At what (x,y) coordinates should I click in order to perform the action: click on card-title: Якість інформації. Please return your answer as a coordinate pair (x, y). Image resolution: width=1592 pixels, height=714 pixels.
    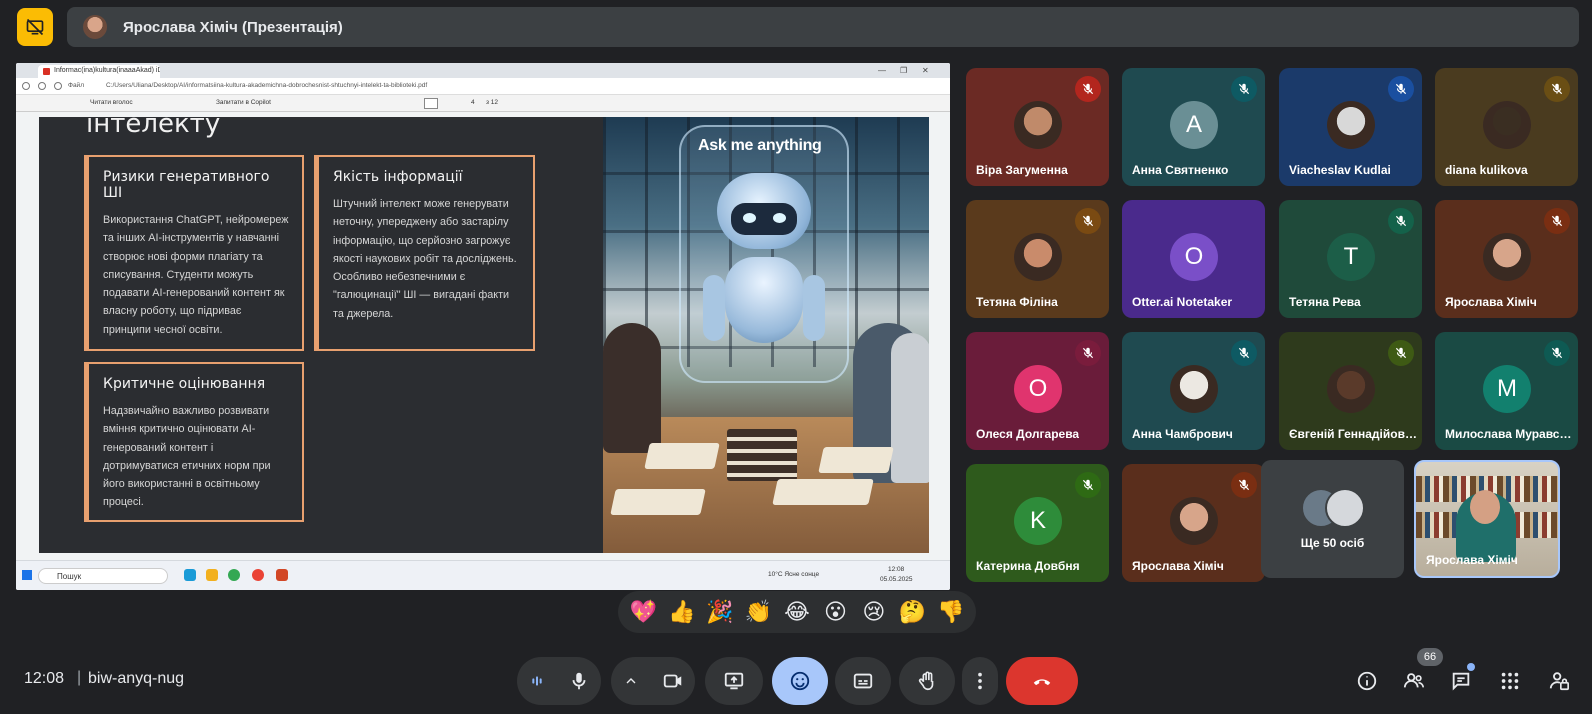
    Looking at the image, I should click on (398, 177).